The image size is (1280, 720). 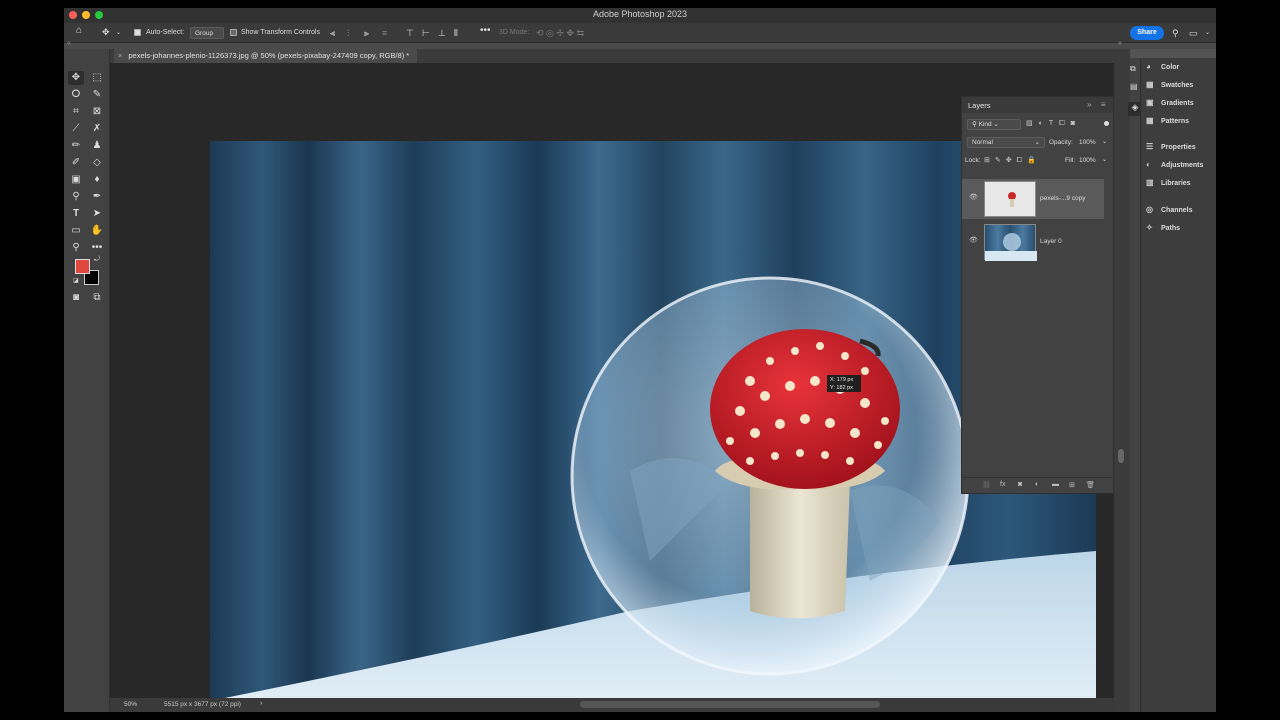 I want to click on zoom-tool-icon: ⚲, so click(x=76, y=248).